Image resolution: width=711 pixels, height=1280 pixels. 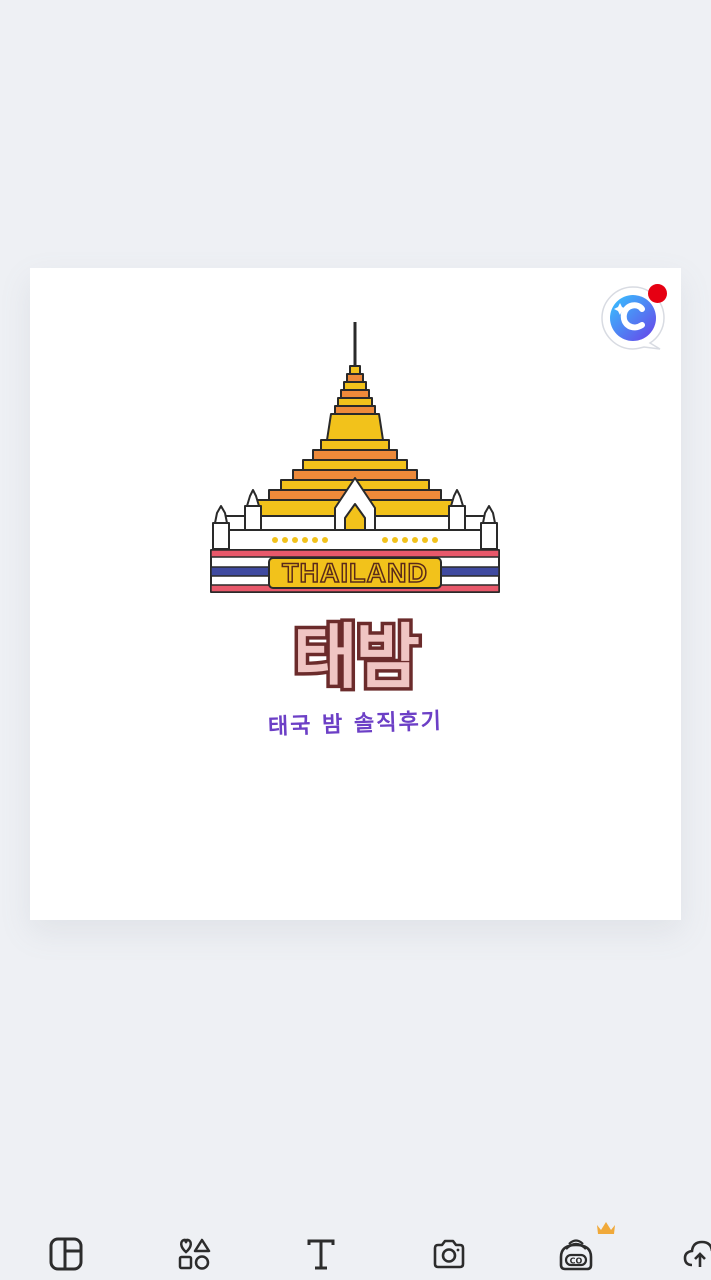 I want to click on logo-text: THAILAND, so click(x=355, y=573).